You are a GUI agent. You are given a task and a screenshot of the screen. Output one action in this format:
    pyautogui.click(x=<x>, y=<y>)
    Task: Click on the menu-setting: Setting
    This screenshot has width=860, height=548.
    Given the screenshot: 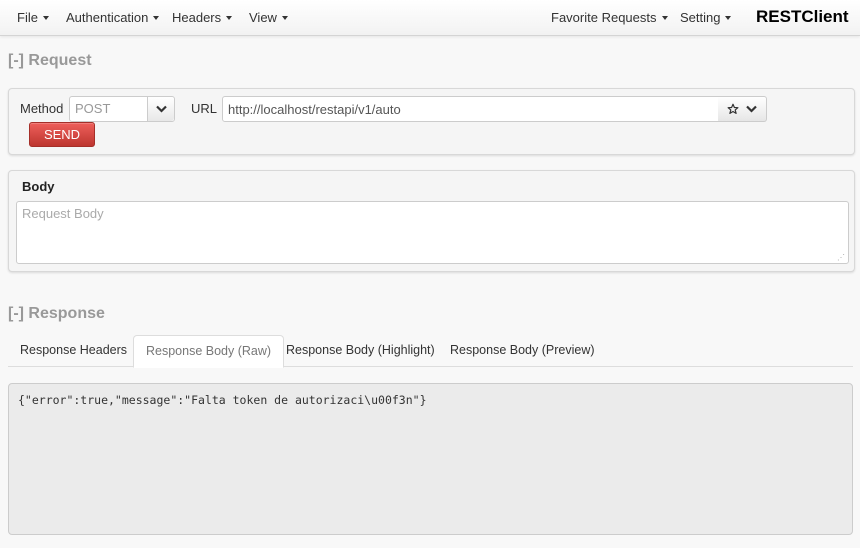 What is the action you would take?
    pyautogui.click(x=706, y=18)
    